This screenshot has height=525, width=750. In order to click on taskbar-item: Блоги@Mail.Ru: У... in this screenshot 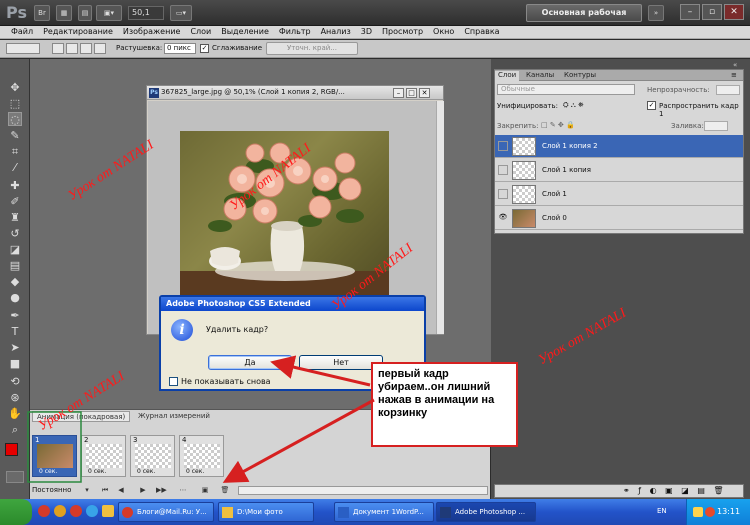, I will do `click(166, 512)`.